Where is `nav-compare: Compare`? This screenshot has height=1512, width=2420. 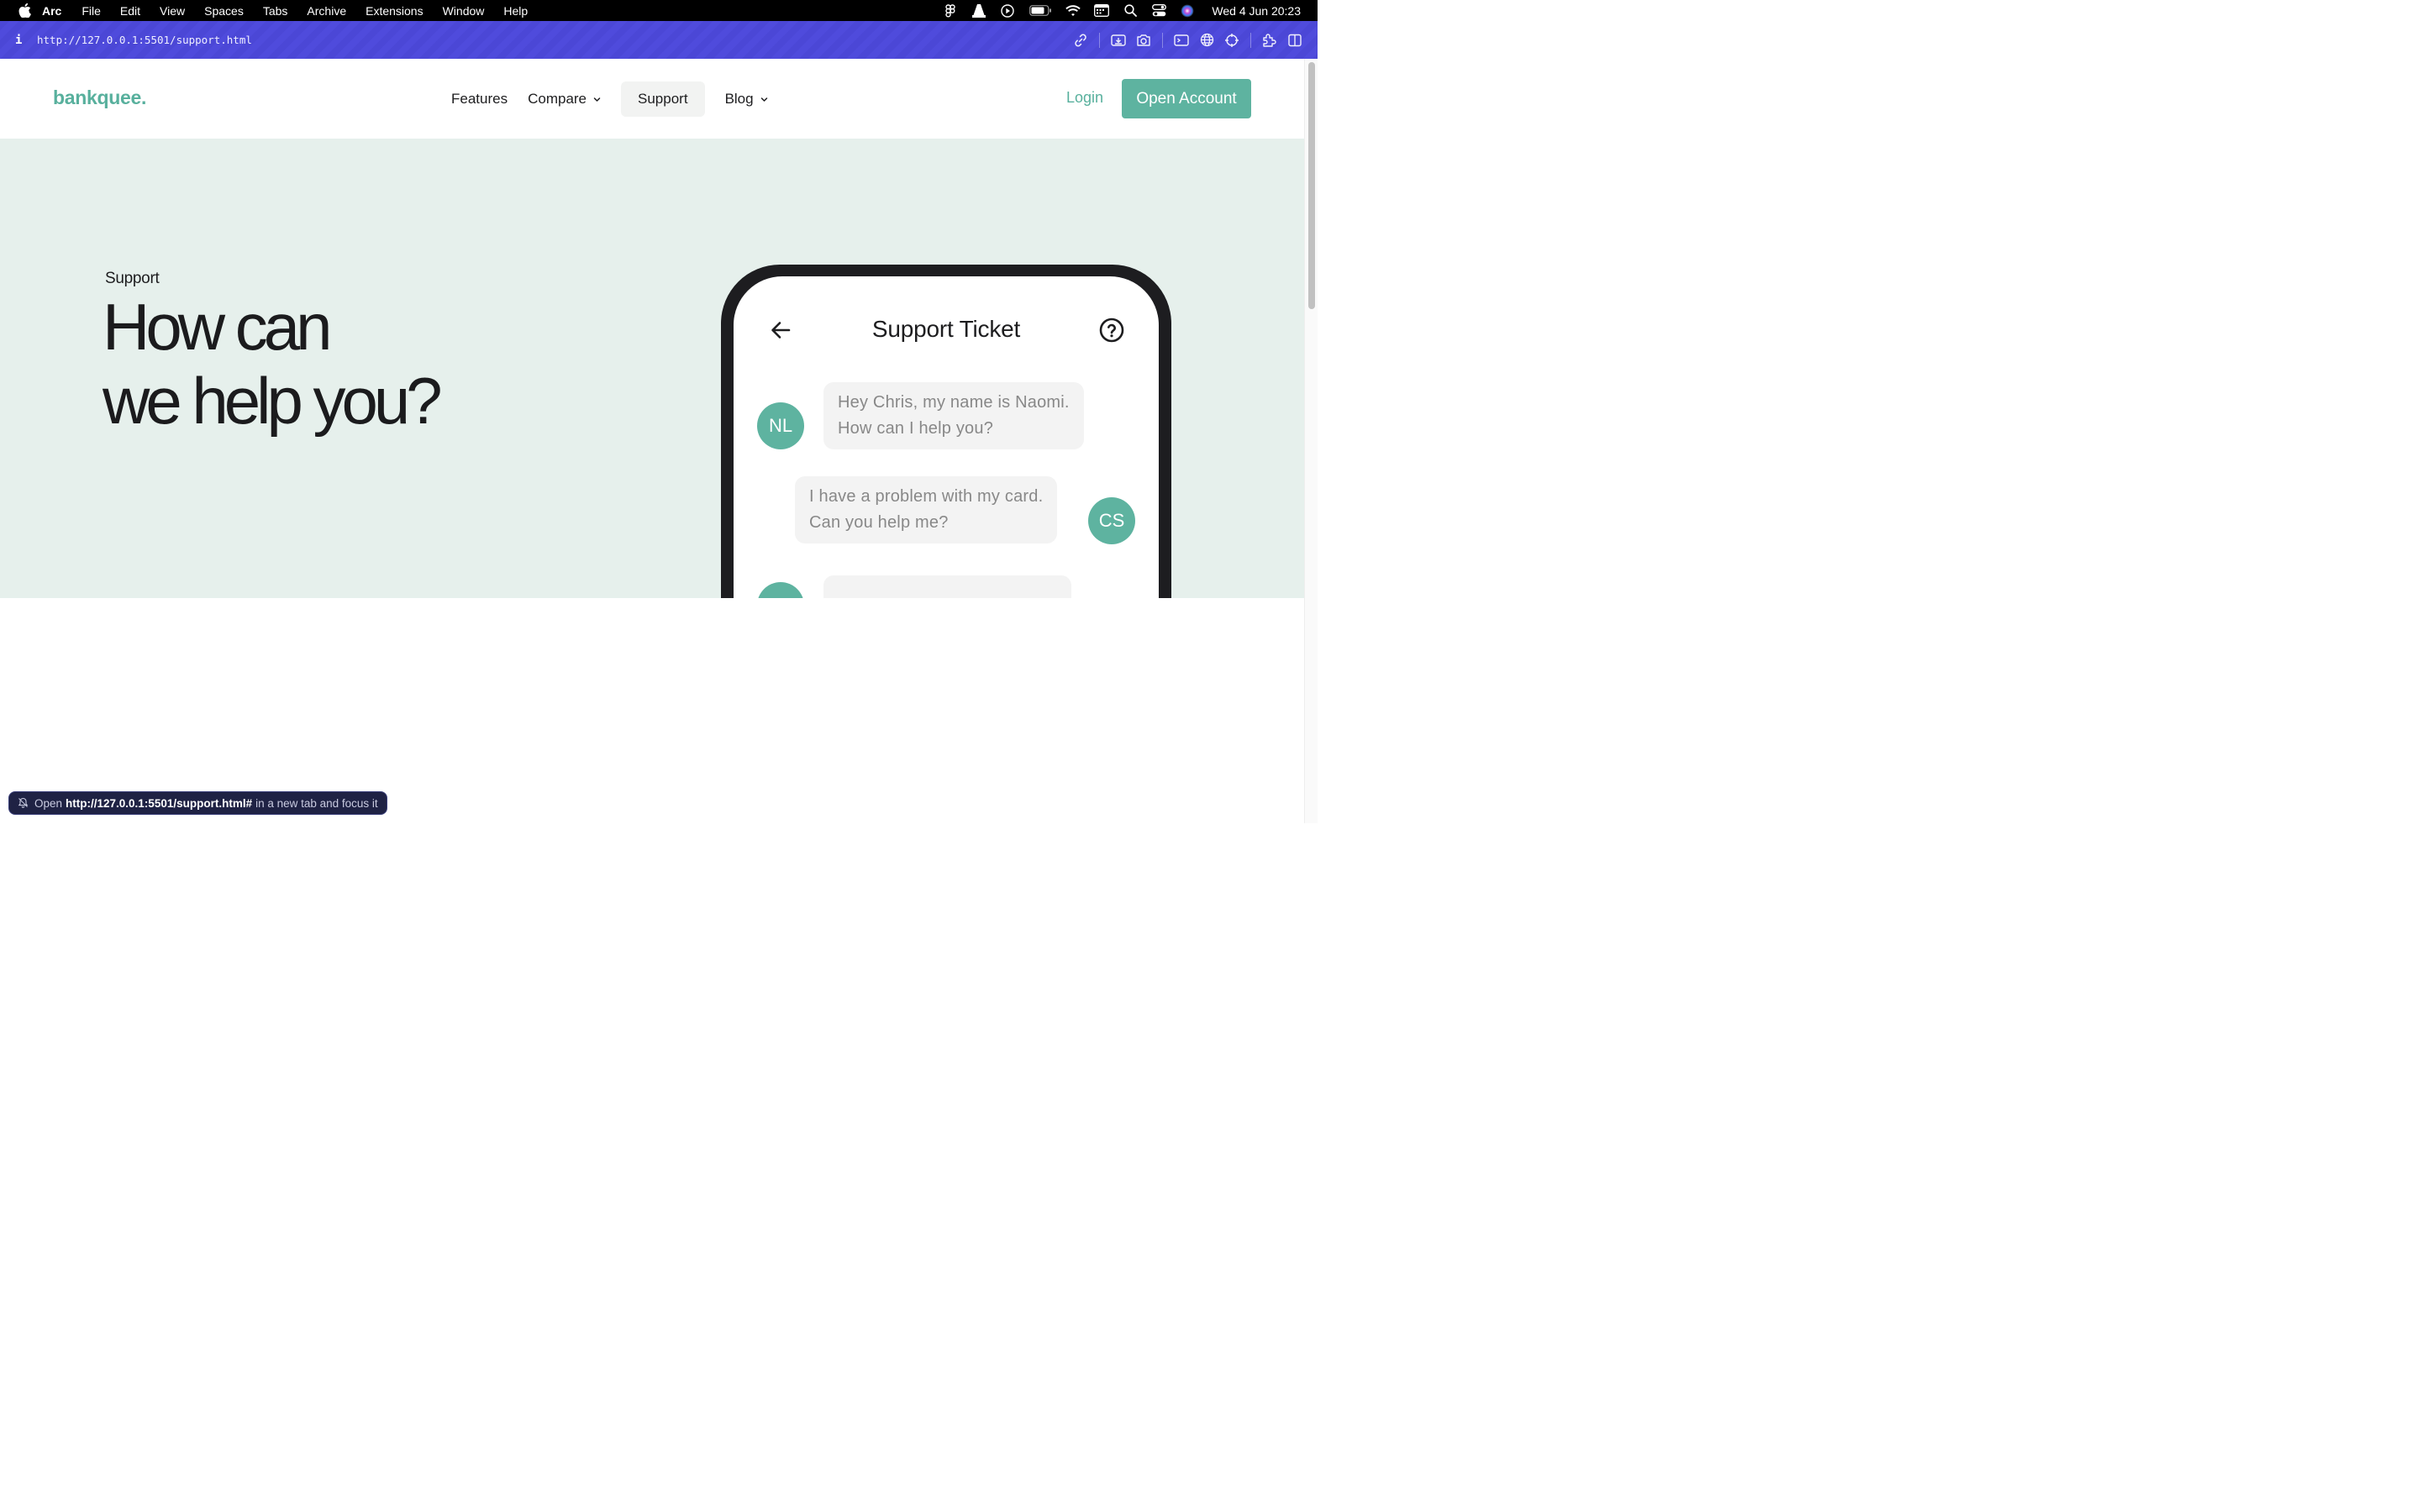
nav-compare: Compare is located at coordinates (564, 99).